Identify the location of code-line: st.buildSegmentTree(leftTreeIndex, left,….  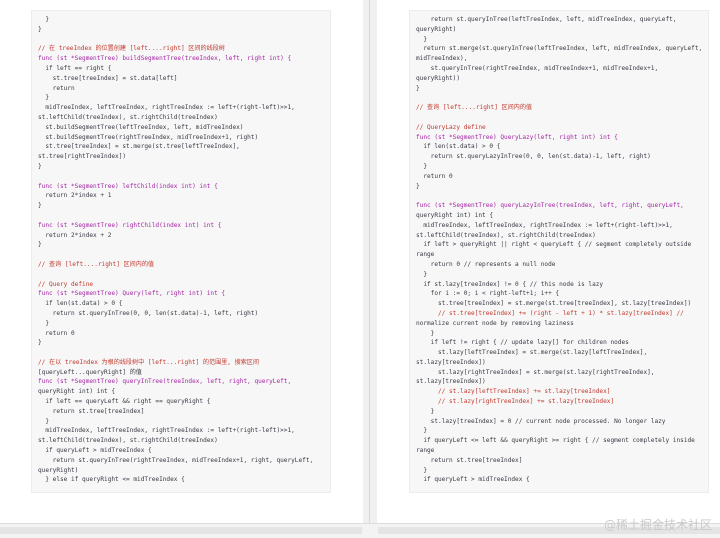
(141, 127).